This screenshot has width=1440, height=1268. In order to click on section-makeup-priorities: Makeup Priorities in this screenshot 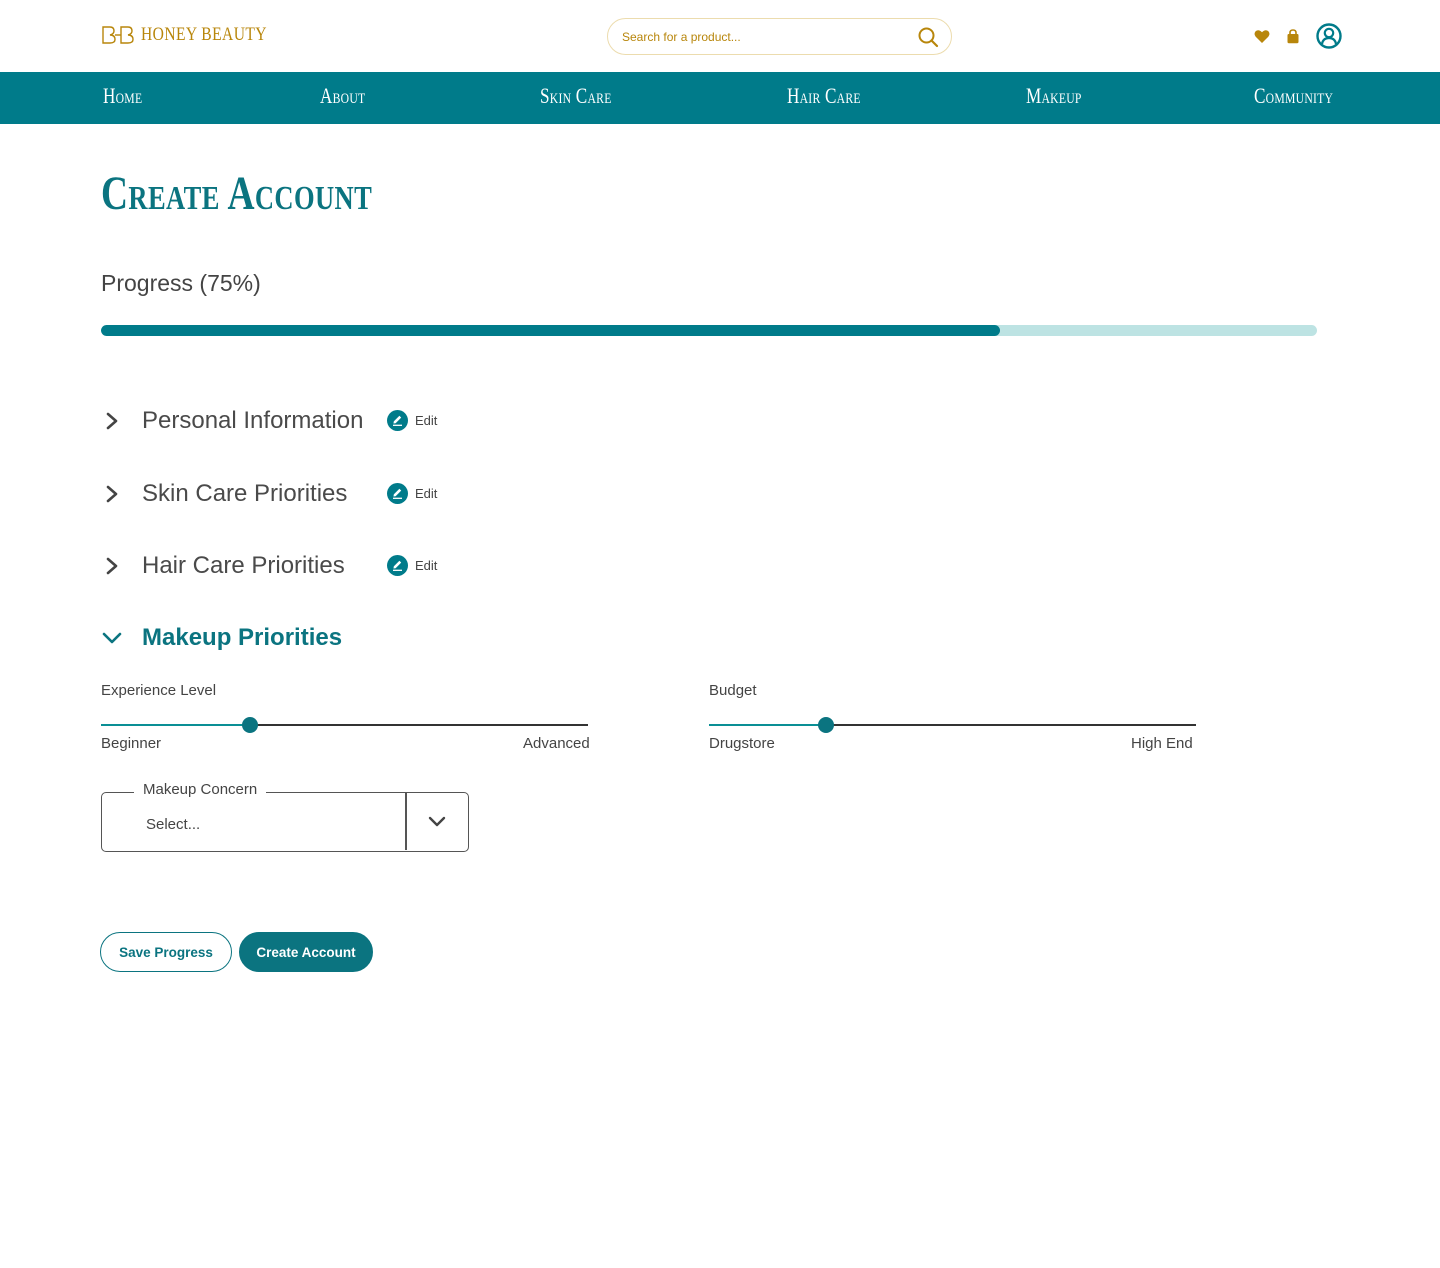, I will do `click(281, 638)`.